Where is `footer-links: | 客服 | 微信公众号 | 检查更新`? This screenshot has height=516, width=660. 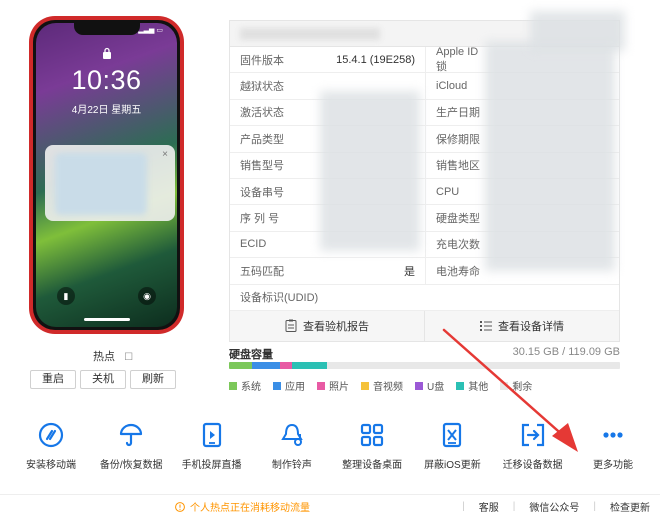
footer-links: | 客服 | 微信公众号 | 检查更新 is located at coordinates (549, 506).